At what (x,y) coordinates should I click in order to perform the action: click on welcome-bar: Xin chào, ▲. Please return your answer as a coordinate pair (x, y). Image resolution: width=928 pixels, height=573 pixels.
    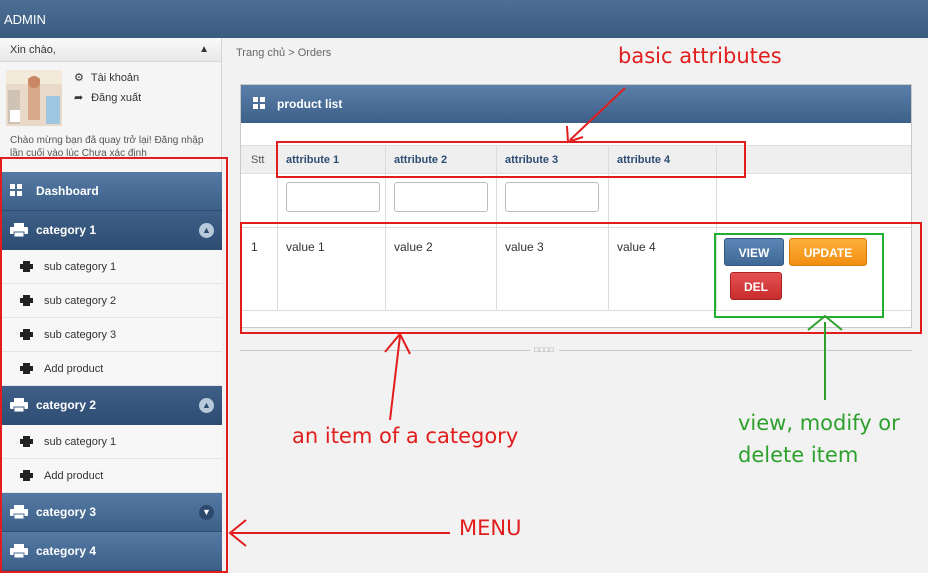
    Looking at the image, I should click on (110, 50).